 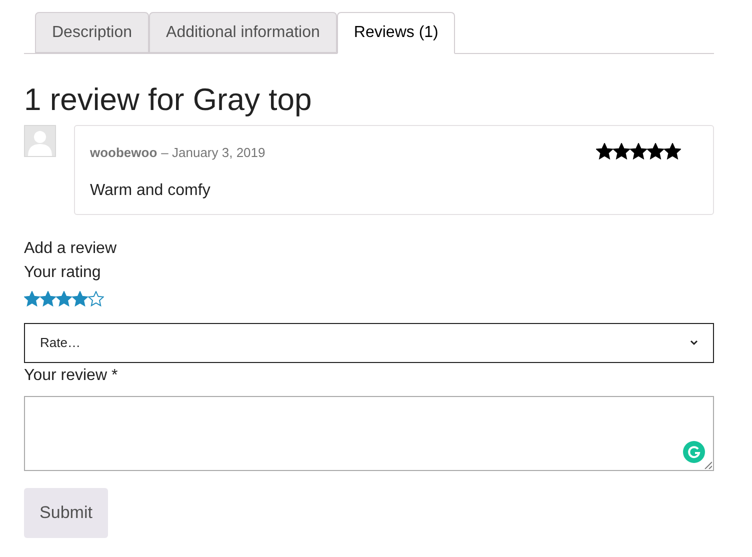 What do you see at coordinates (396, 33) in the screenshot?
I see `tab: Reviews (1)` at bounding box center [396, 33].